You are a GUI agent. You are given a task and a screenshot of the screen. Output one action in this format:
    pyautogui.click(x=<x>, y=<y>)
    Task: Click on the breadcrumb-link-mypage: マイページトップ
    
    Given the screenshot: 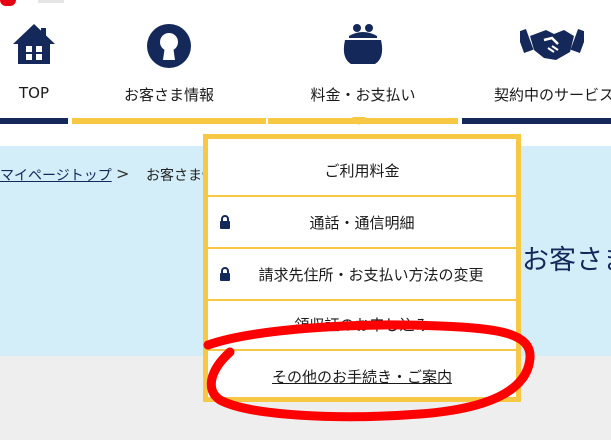 What is the action you would take?
    pyautogui.click(x=56, y=175)
    